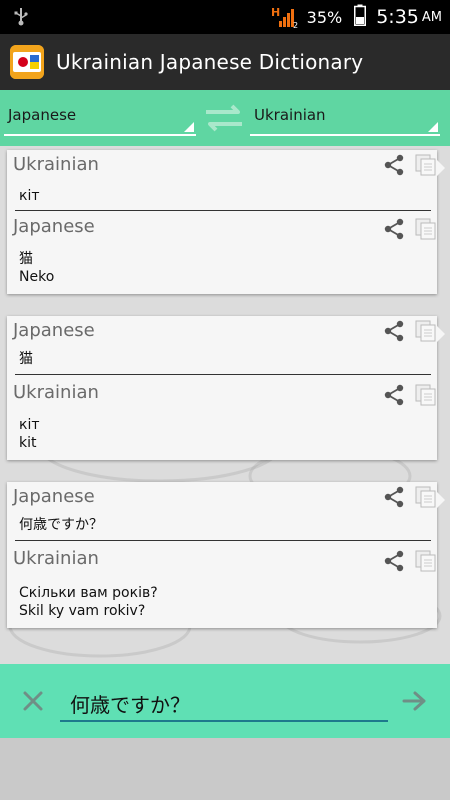  What do you see at coordinates (56, 164) in the screenshot?
I see `card-top-language: Ukrainian` at bounding box center [56, 164].